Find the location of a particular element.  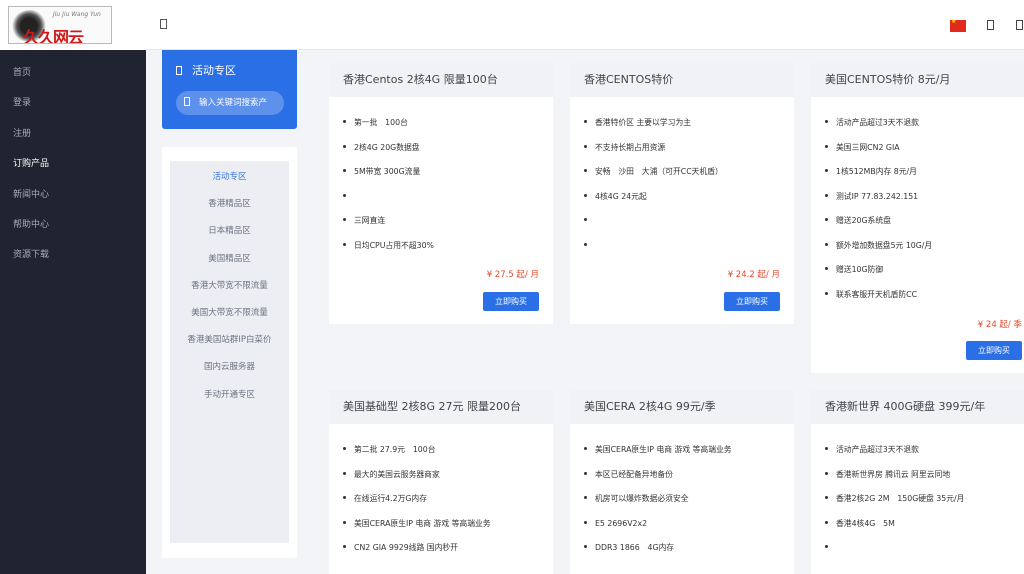

feature-item: 赠送10G防御 is located at coordinates (924, 270).